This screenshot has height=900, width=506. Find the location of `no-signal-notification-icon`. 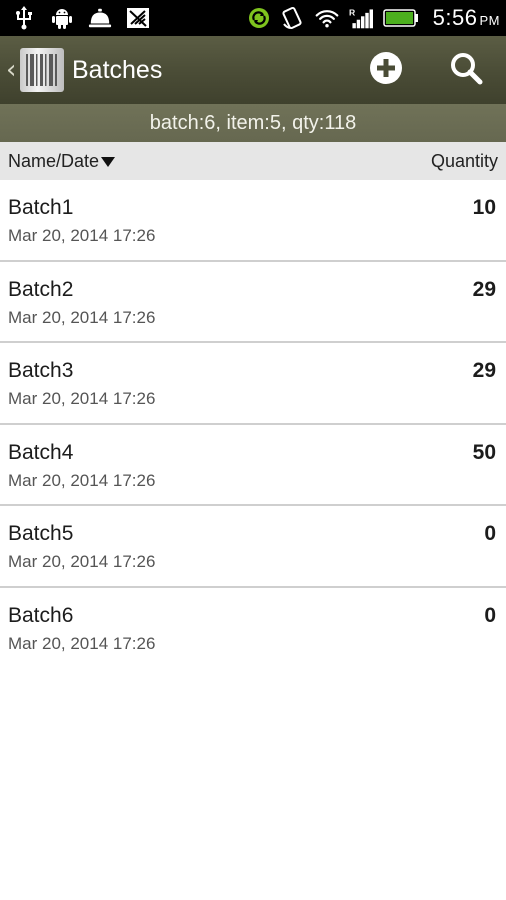

no-signal-notification-icon is located at coordinates (138, 18).